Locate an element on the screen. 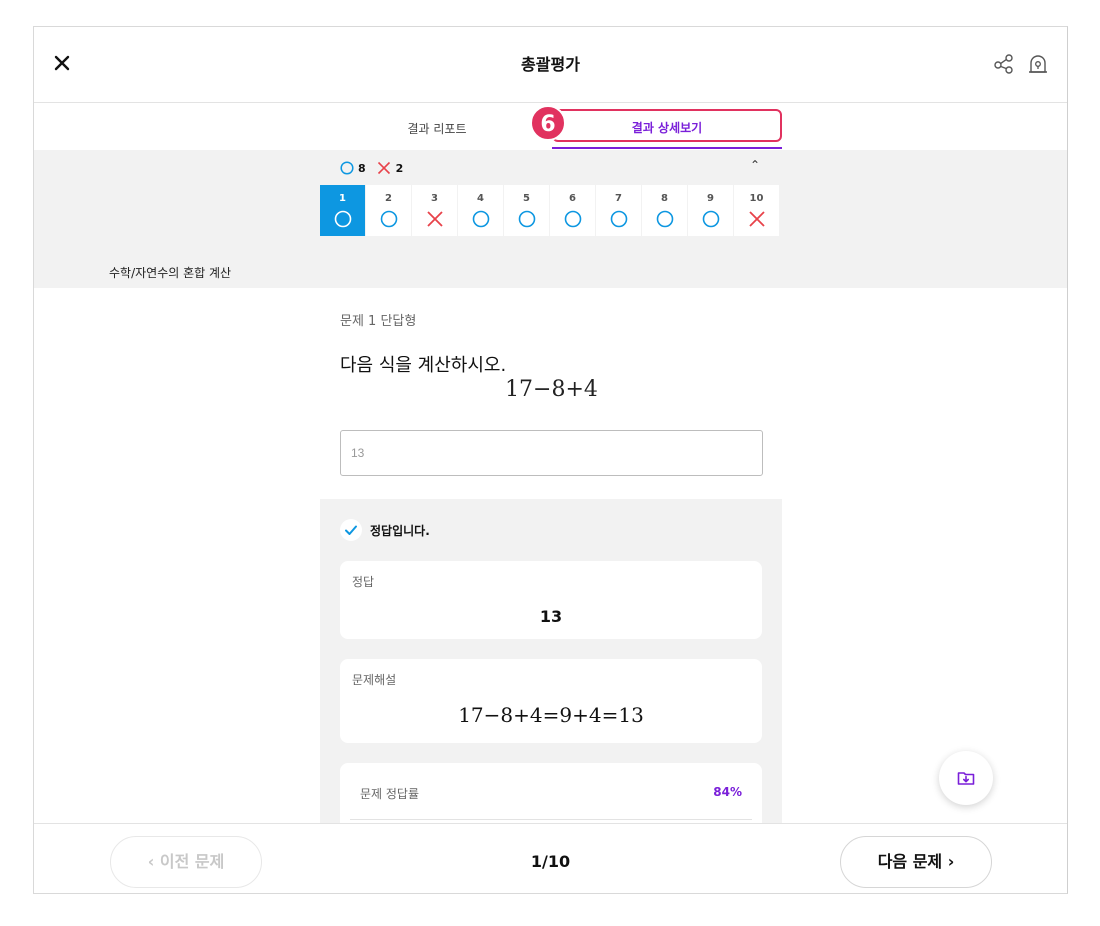 Image resolution: width=1100 pixels, height=926 pixels. alarm-button is located at coordinates (1038, 64).